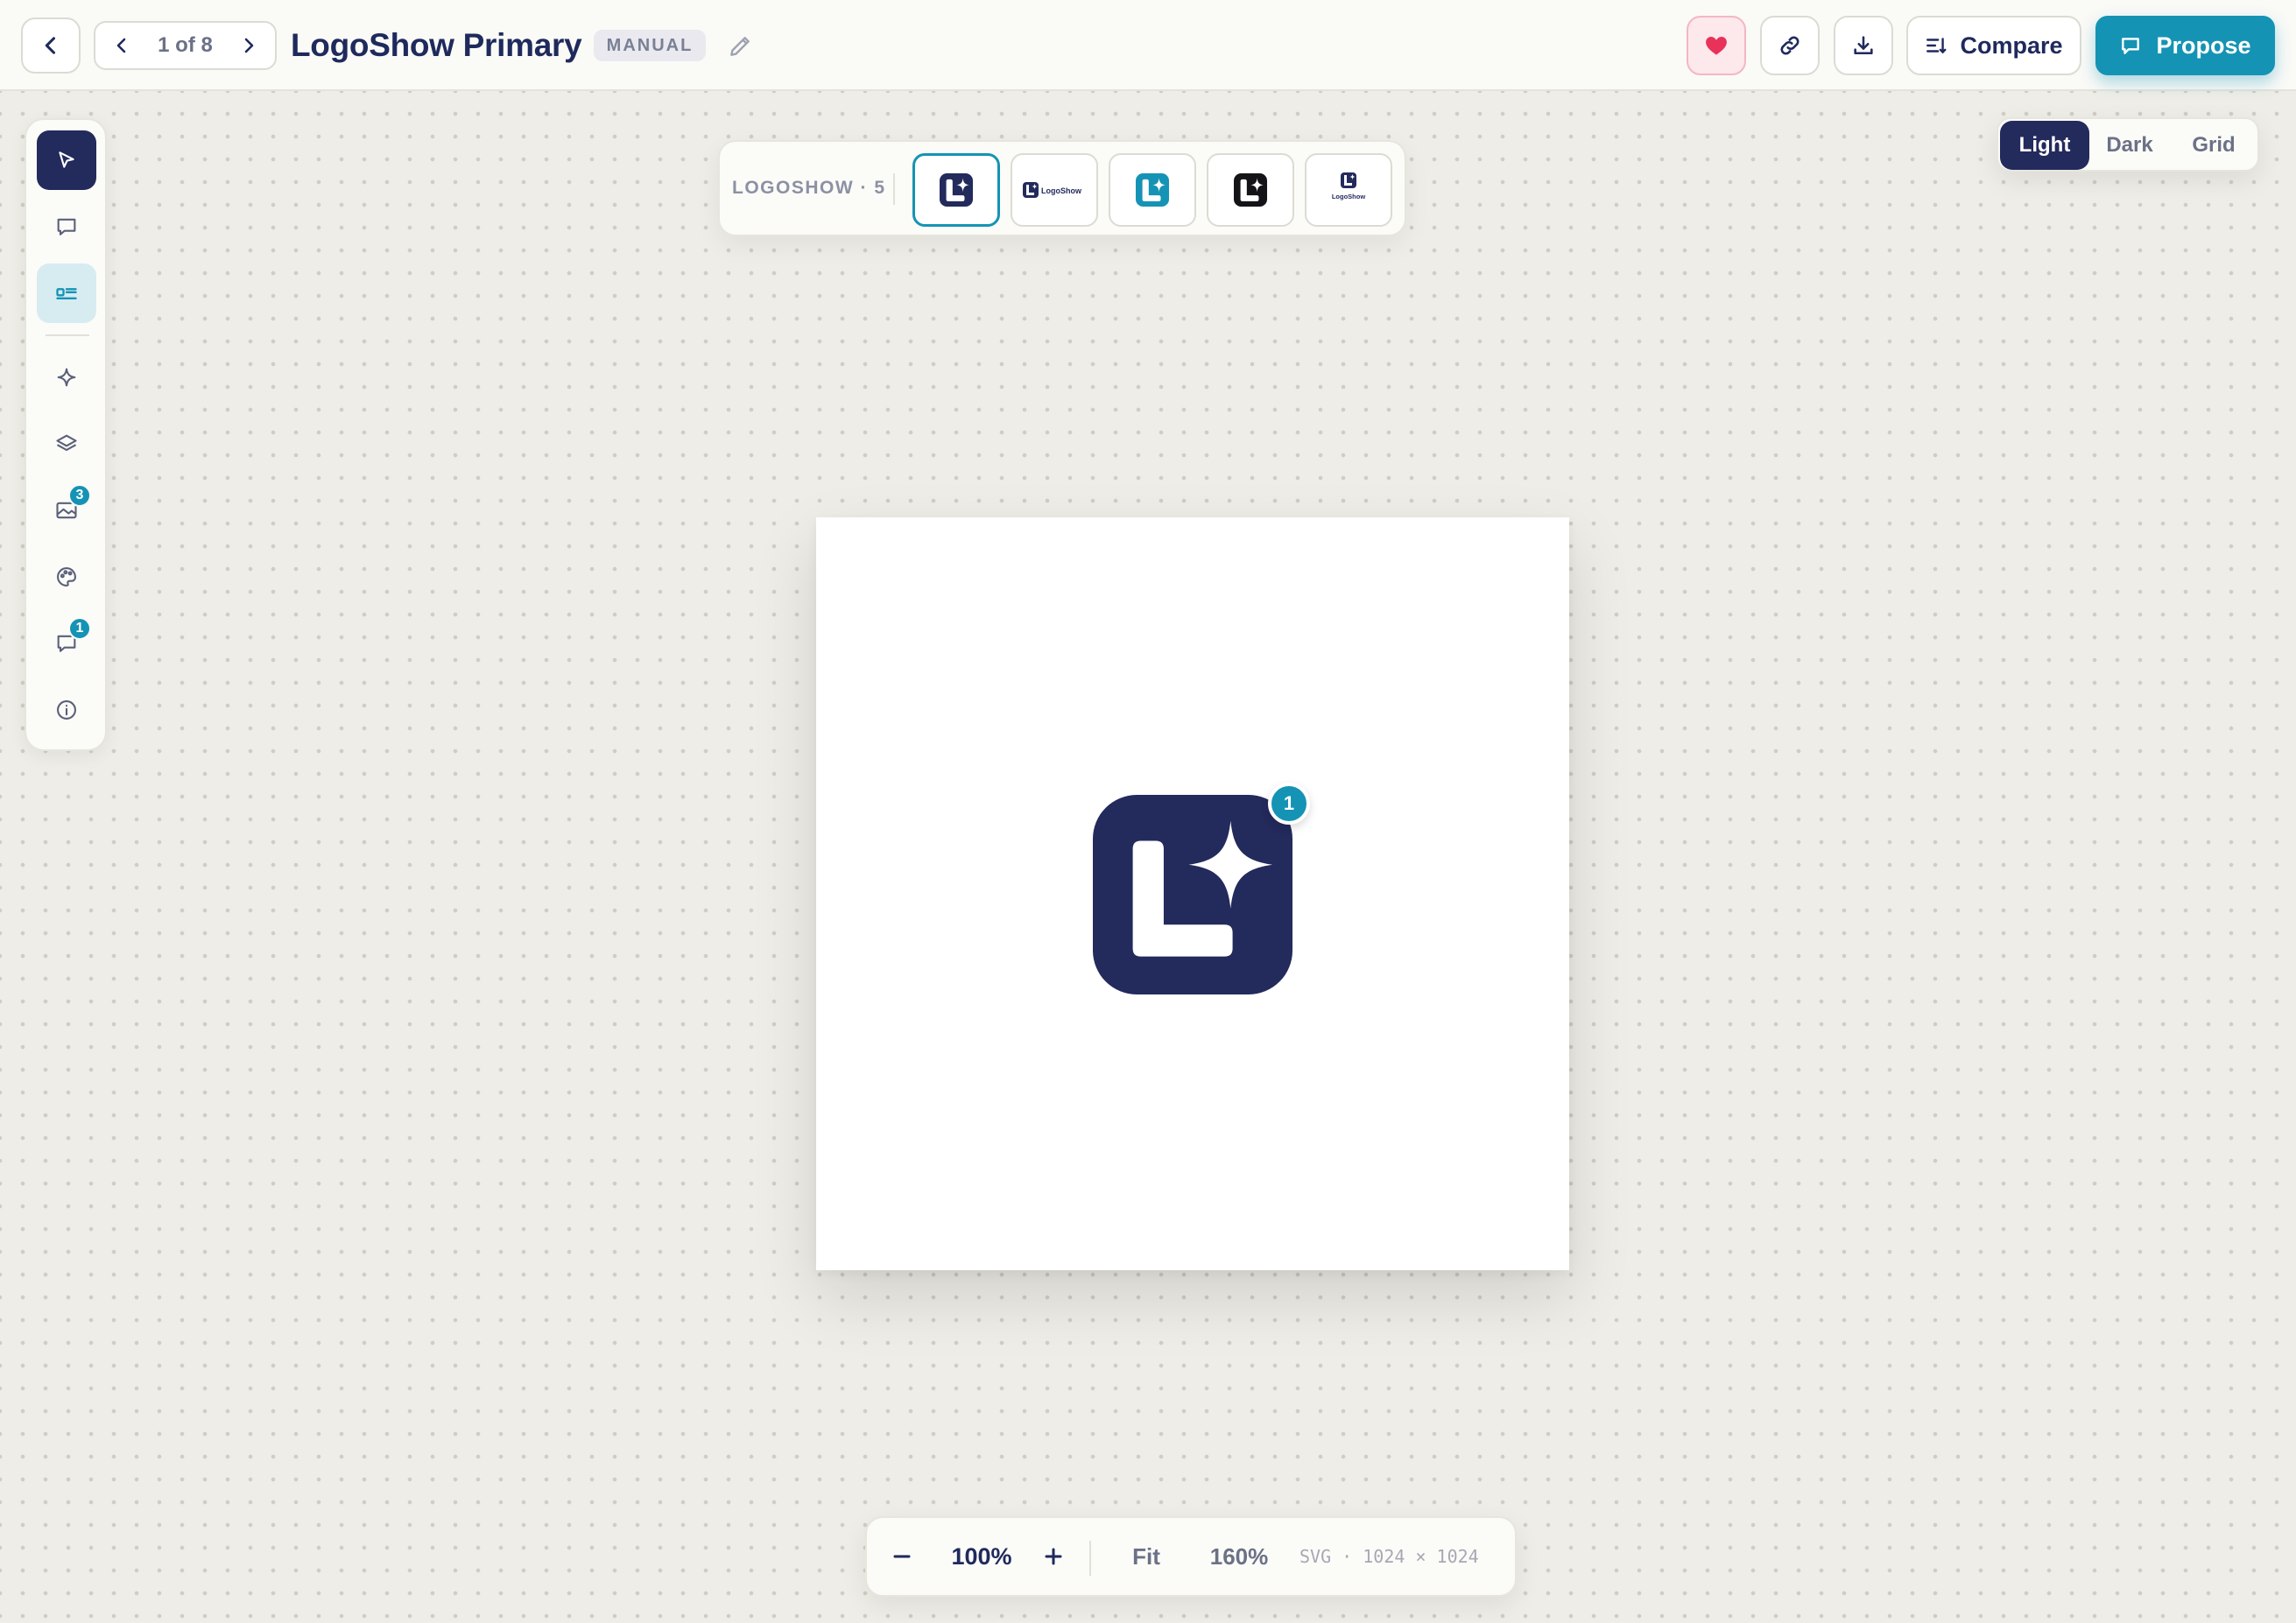 Image resolution: width=2296 pixels, height=1623 pixels. What do you see at coordinates (1289, 804) in the screenshot?
I see `comment-pin: 1` at bounding box center [1289, 804].